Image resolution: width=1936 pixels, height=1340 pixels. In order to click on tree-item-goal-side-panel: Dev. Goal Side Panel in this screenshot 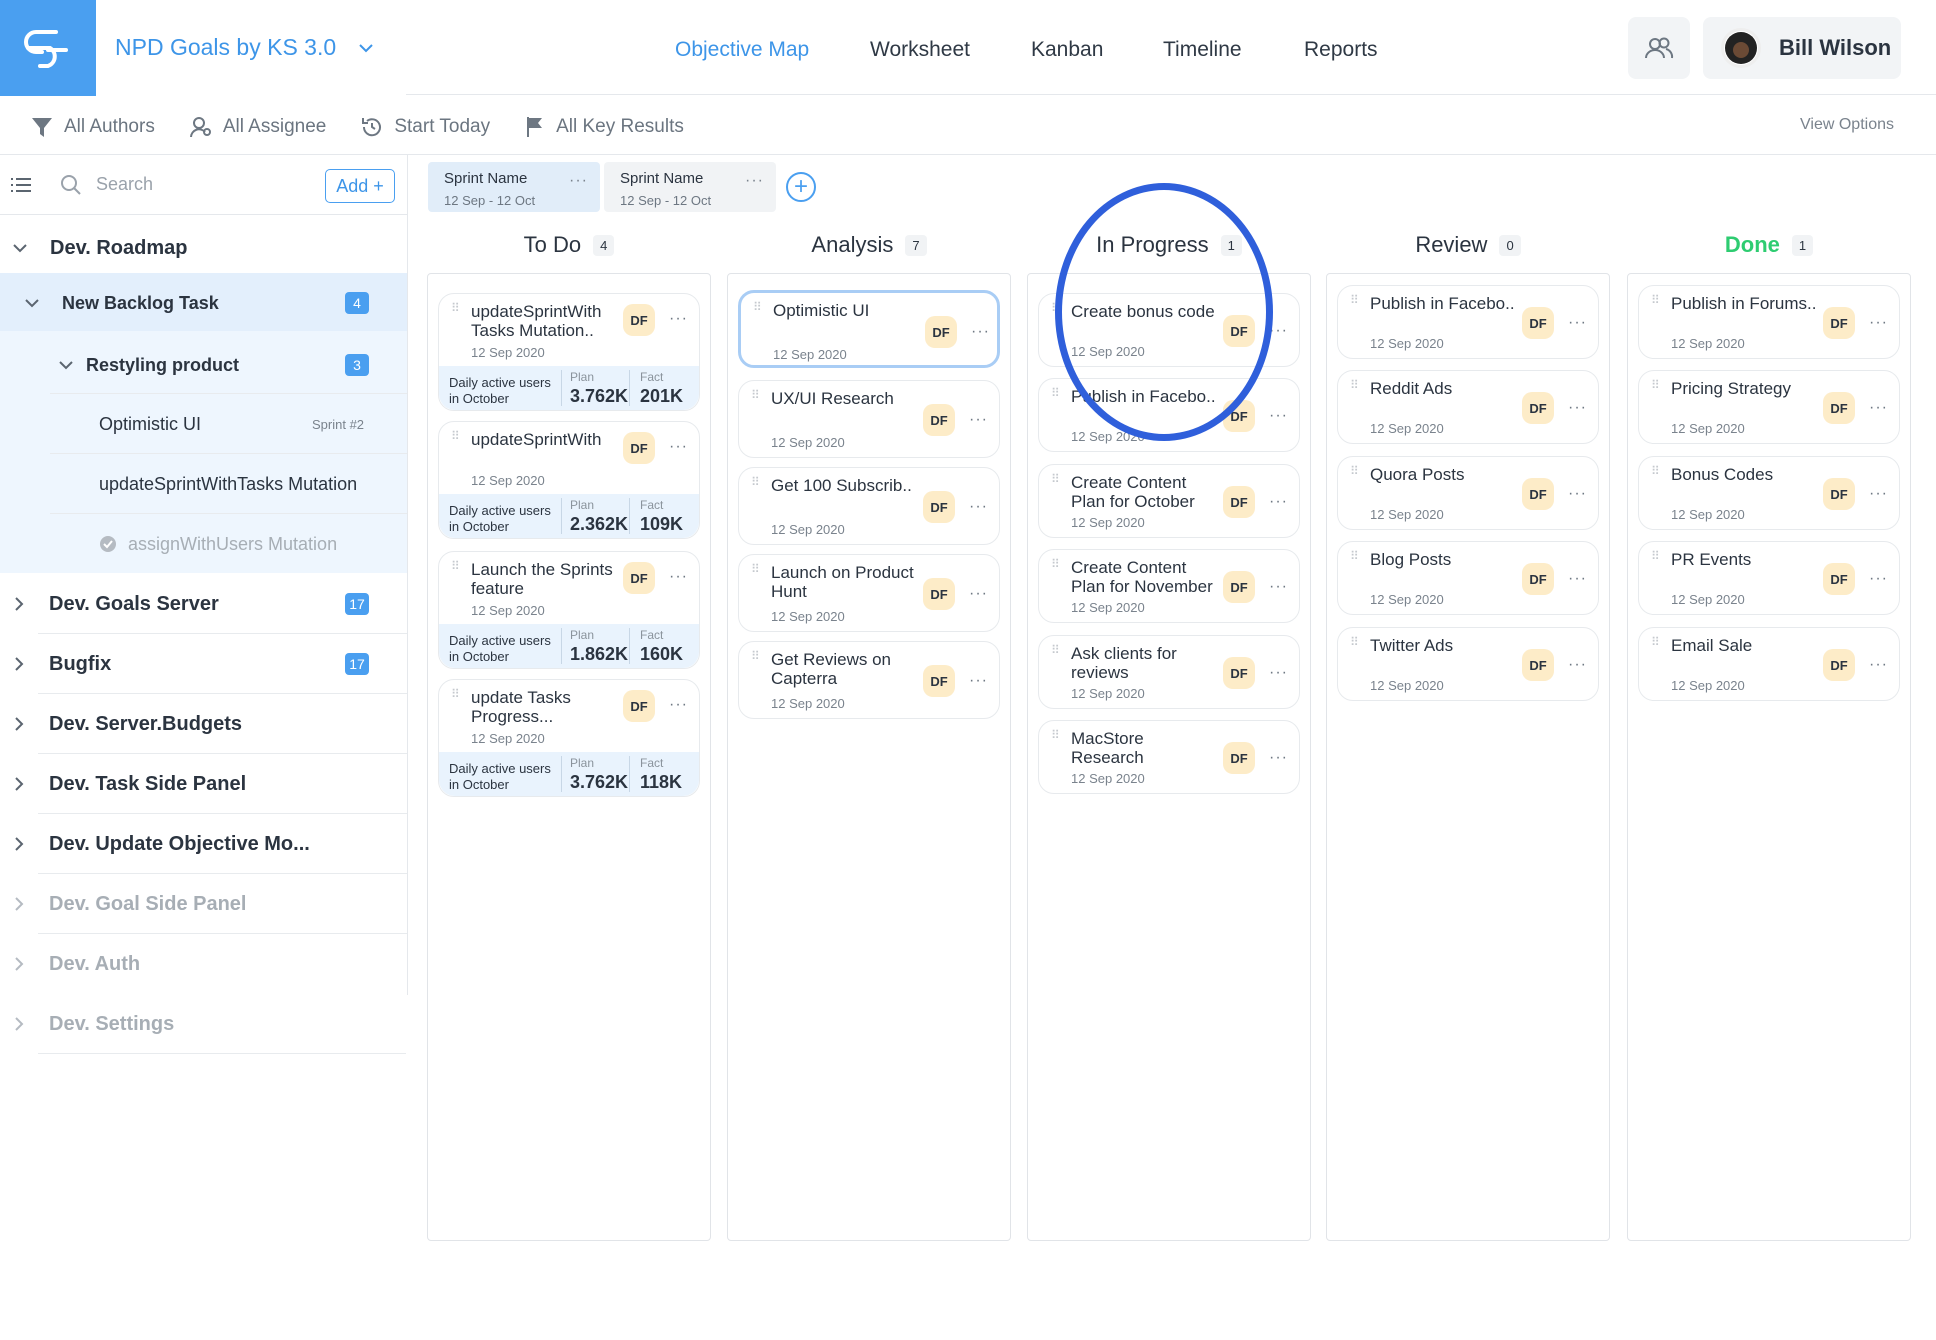, I will do `click(203, 904)`.